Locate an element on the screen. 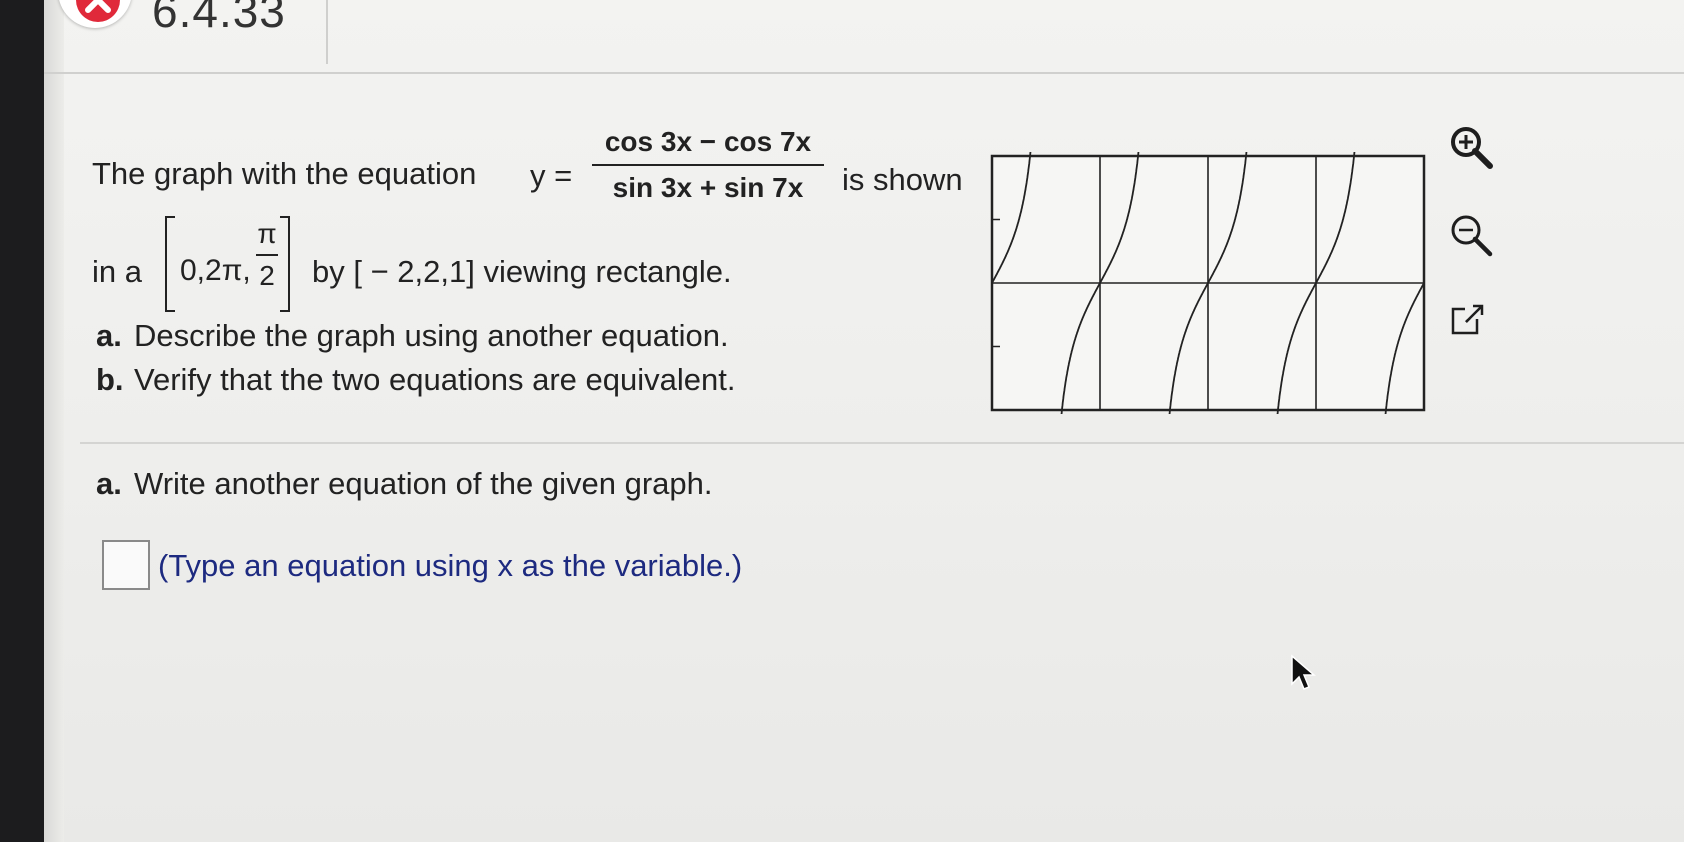 The image size is (1684, 842). in-a-text: in a is located at coordinates (117, 271).